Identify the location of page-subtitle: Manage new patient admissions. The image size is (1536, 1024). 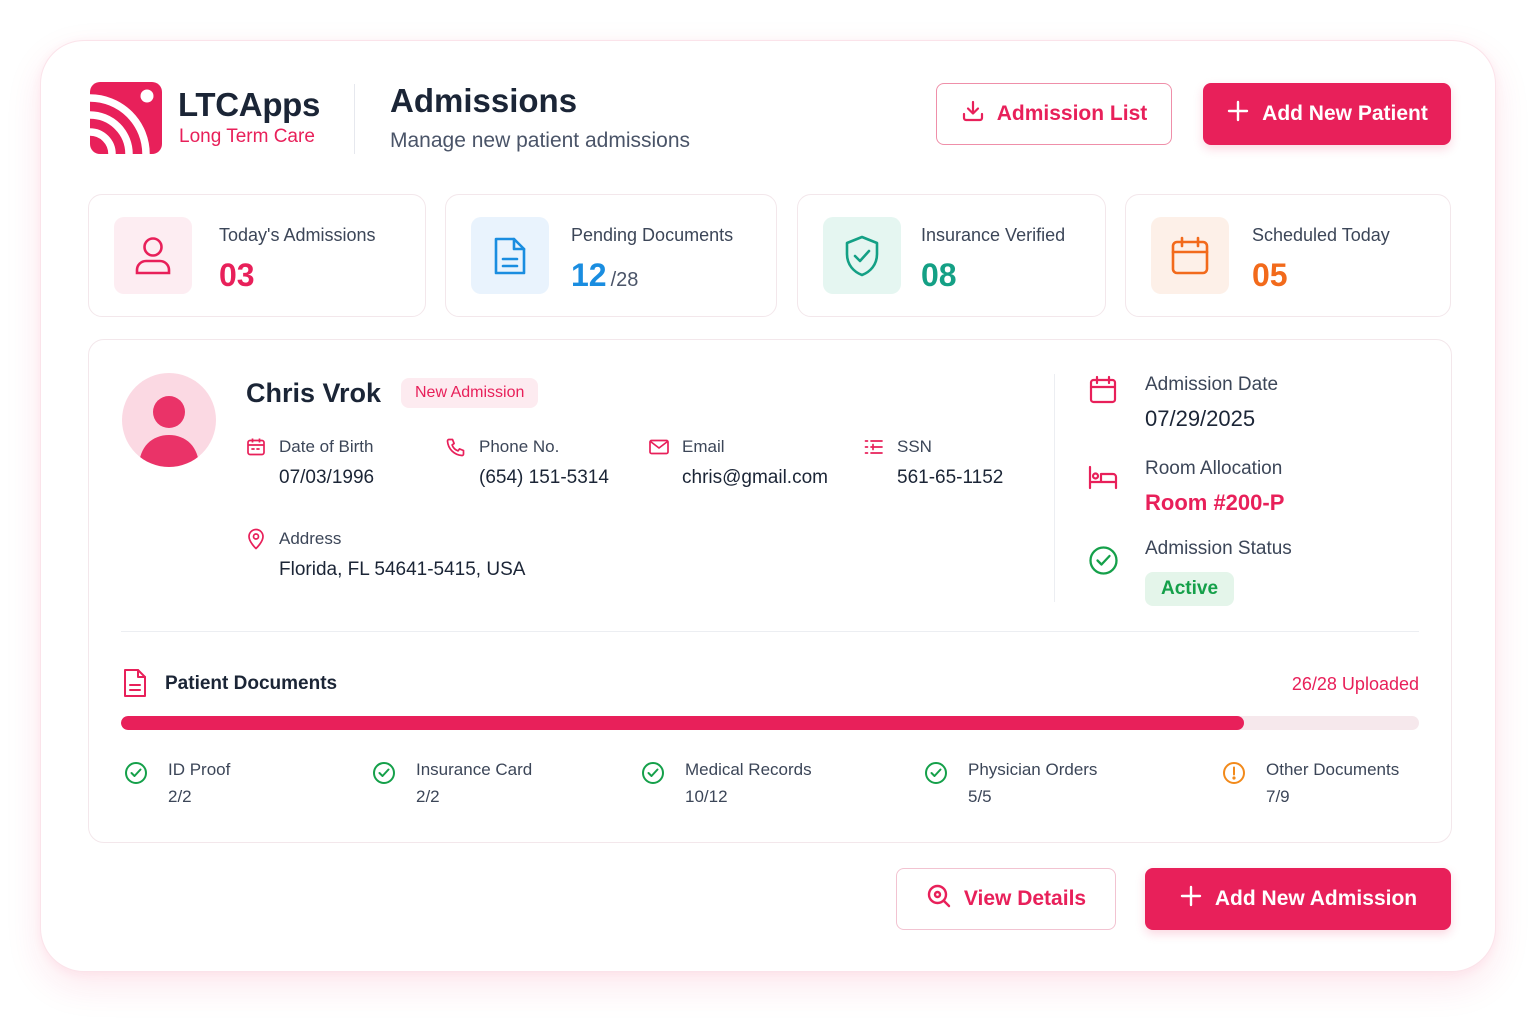
(540, 140).